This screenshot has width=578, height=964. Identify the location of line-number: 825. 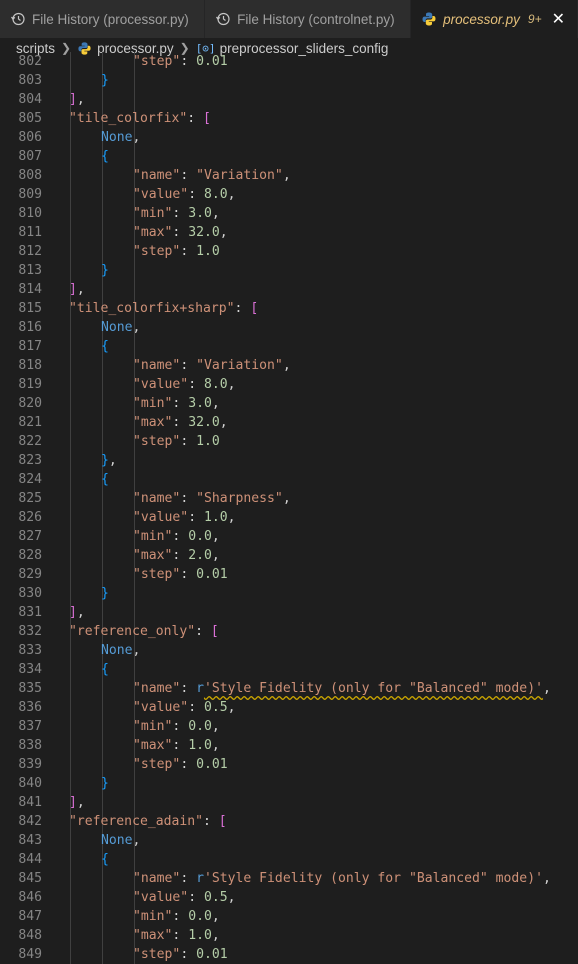
(30, 498).